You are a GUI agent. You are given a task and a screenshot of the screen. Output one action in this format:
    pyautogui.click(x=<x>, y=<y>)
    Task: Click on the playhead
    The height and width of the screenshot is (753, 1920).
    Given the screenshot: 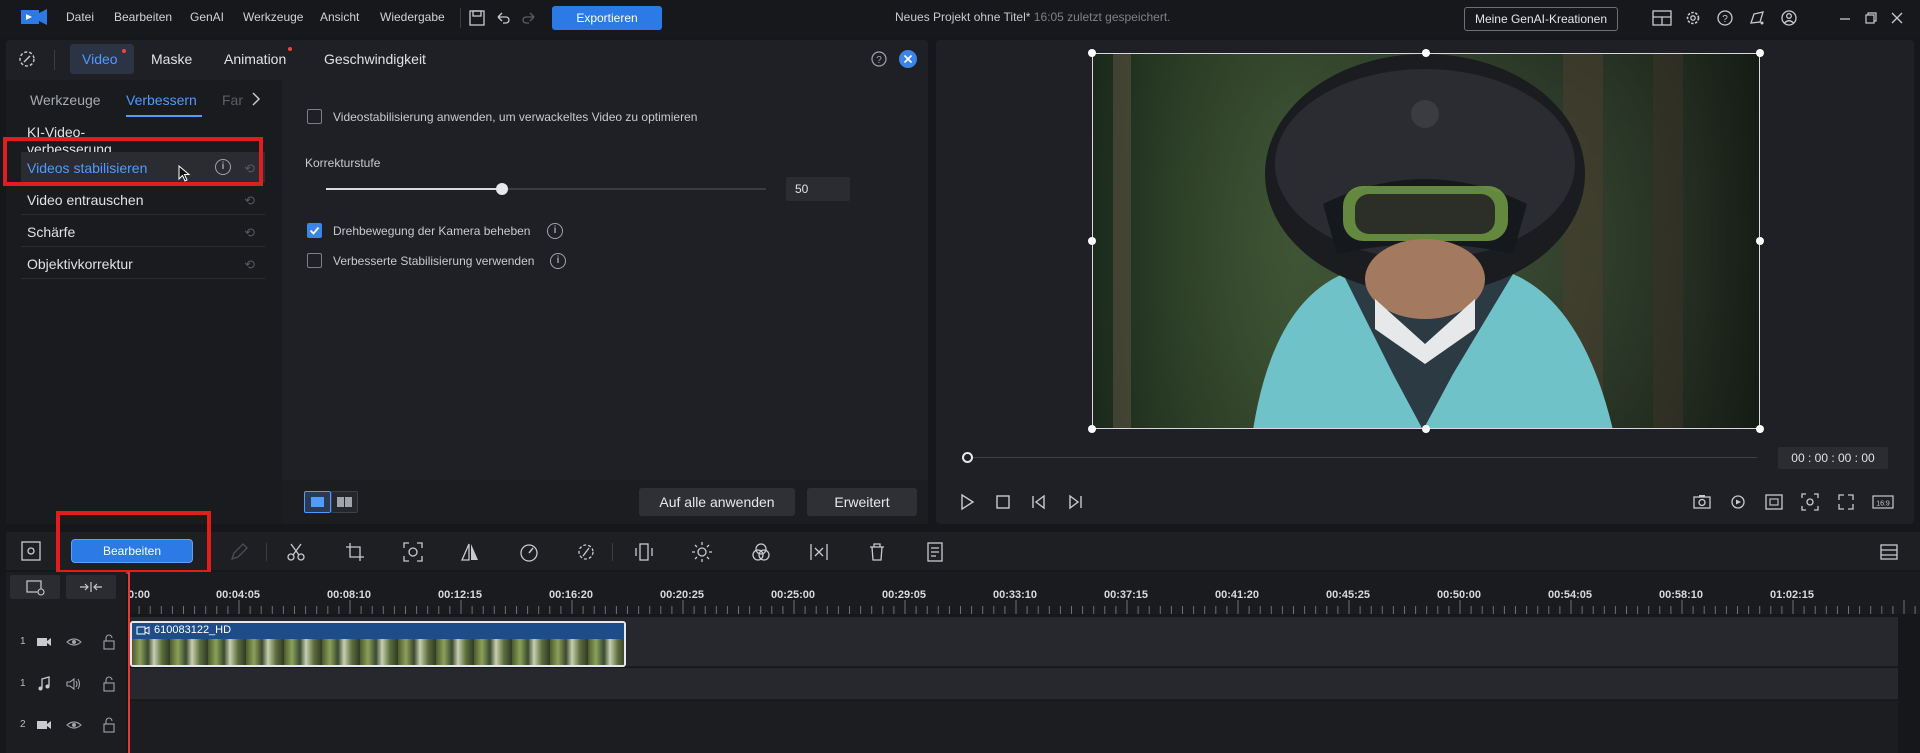 What is the action you would take?
    pyautogui.click(x=129, y=662)
    